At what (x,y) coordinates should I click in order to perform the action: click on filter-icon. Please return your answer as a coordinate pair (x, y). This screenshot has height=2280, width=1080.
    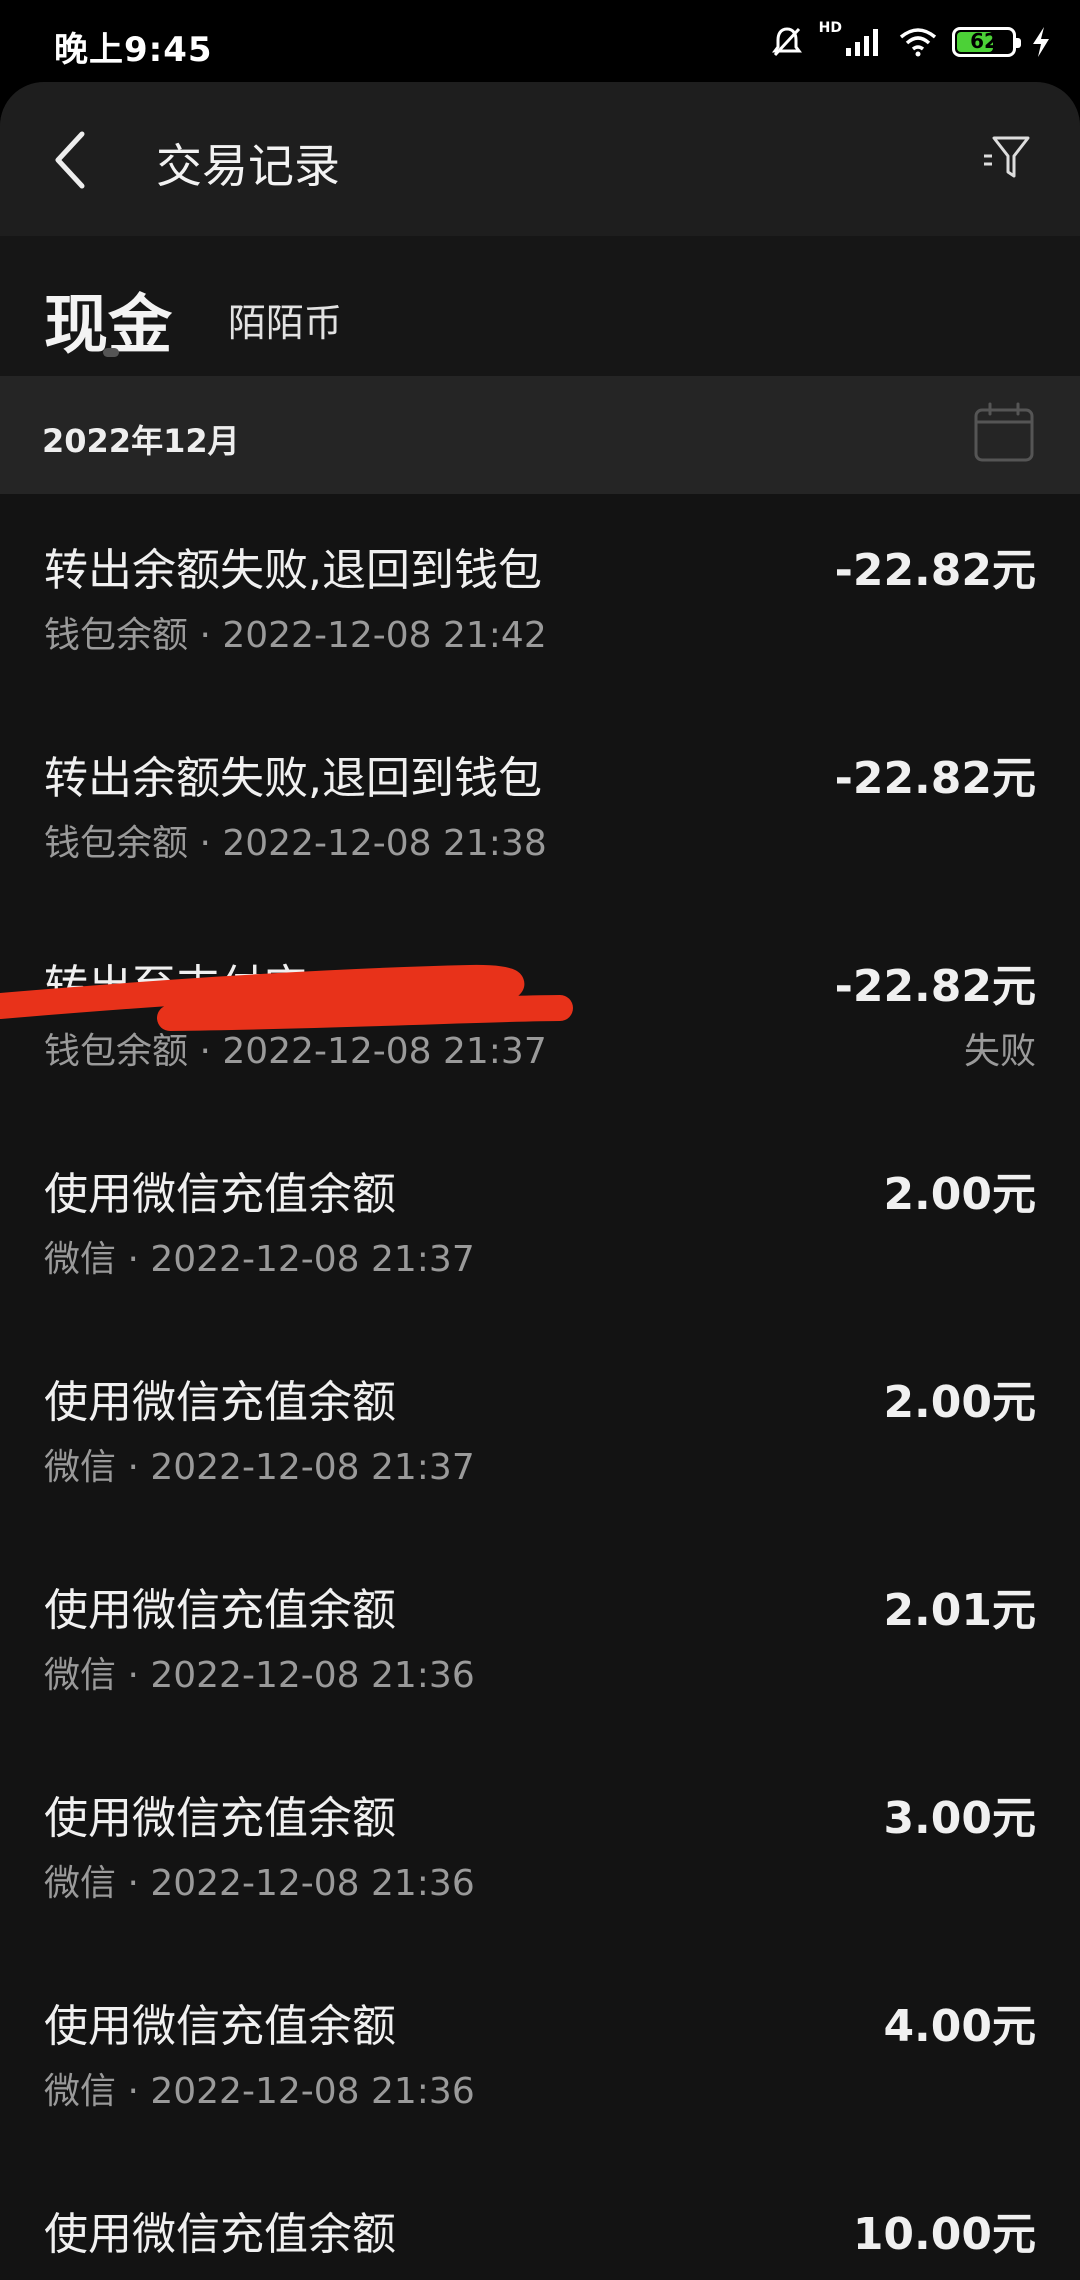
    Looking at the image, I should click on (1007, 157).